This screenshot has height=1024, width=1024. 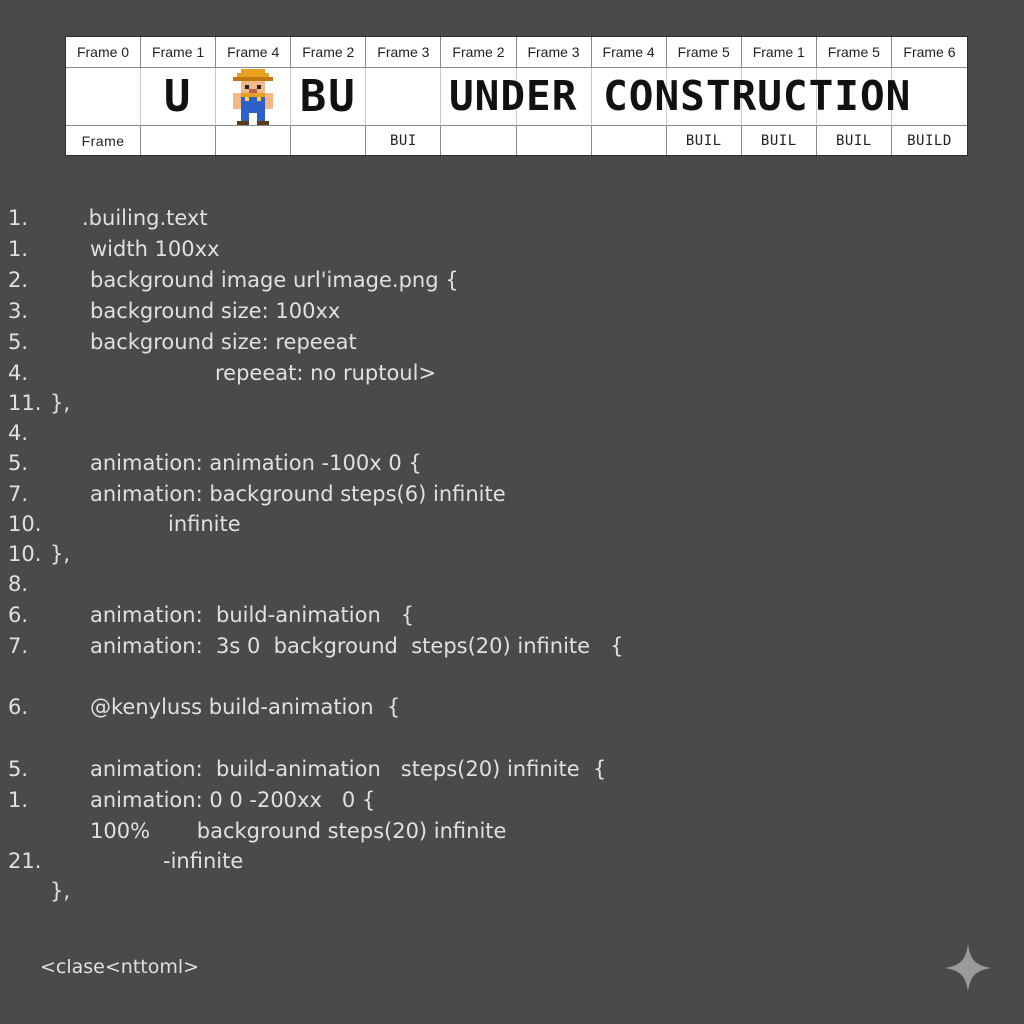 I want to click on line-number: 21., so click(x=25, y=861).